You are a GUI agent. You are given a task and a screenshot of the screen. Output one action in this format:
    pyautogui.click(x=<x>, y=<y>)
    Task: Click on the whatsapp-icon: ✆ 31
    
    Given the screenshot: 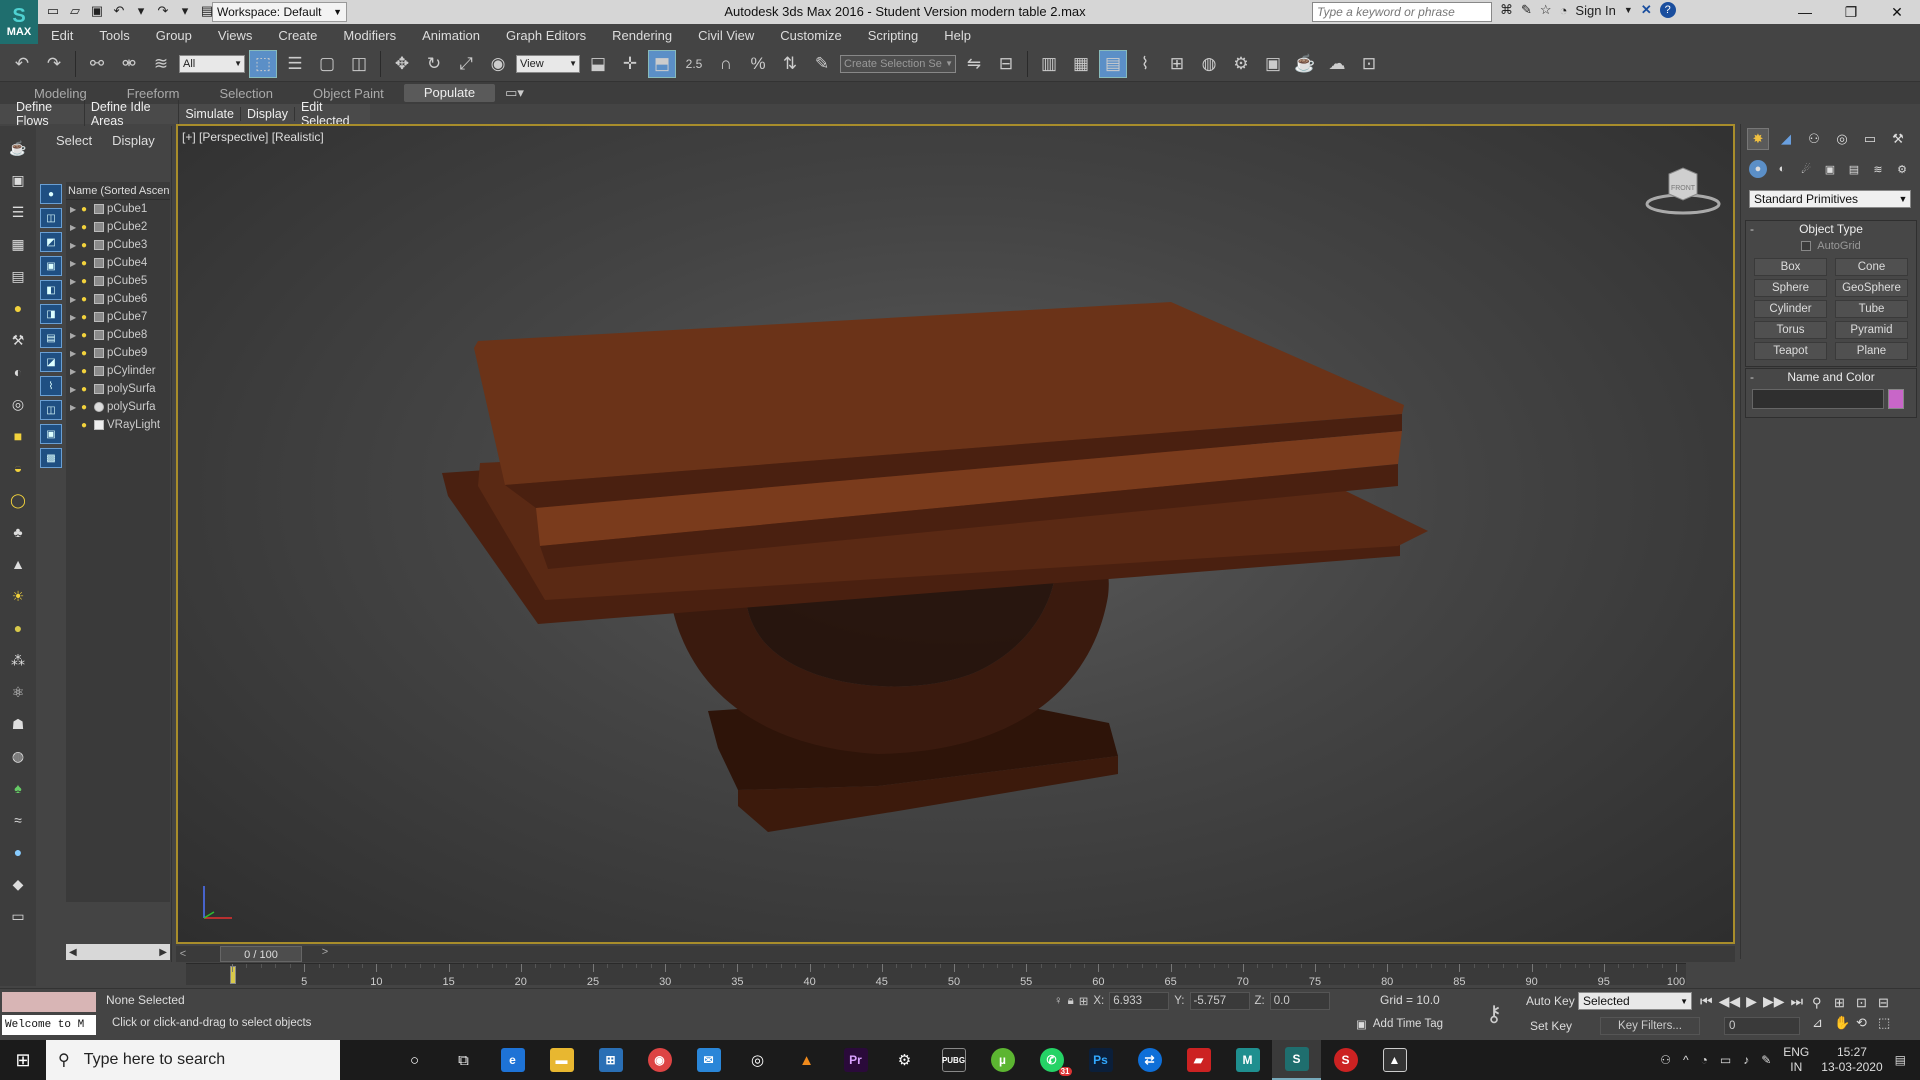 What is the action you would take?
    pyautogui.click(x=1051, y=1060)
    